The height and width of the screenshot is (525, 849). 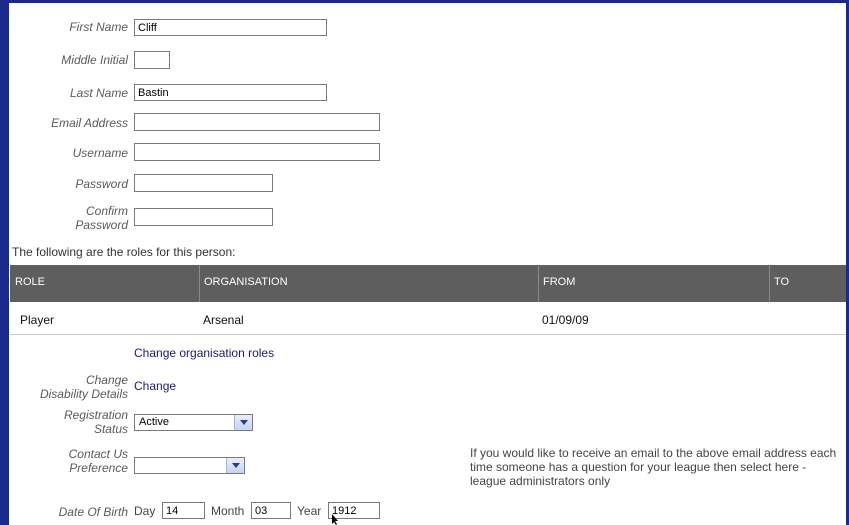 What do you see at coordinates (4, 262) in the screenshot?
I see `window-frame-left` at bounding box center [4, 262].